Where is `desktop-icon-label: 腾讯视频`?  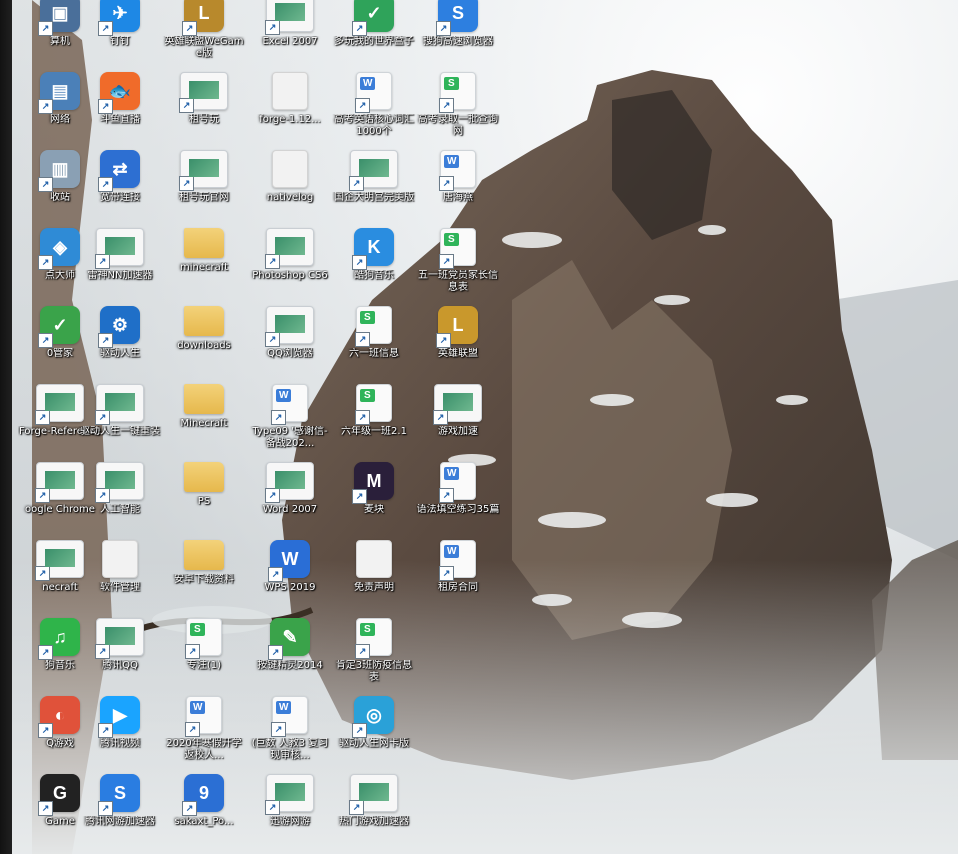 desktop-icon-label: 腾讯视频 is located at coordinates (120, 743).